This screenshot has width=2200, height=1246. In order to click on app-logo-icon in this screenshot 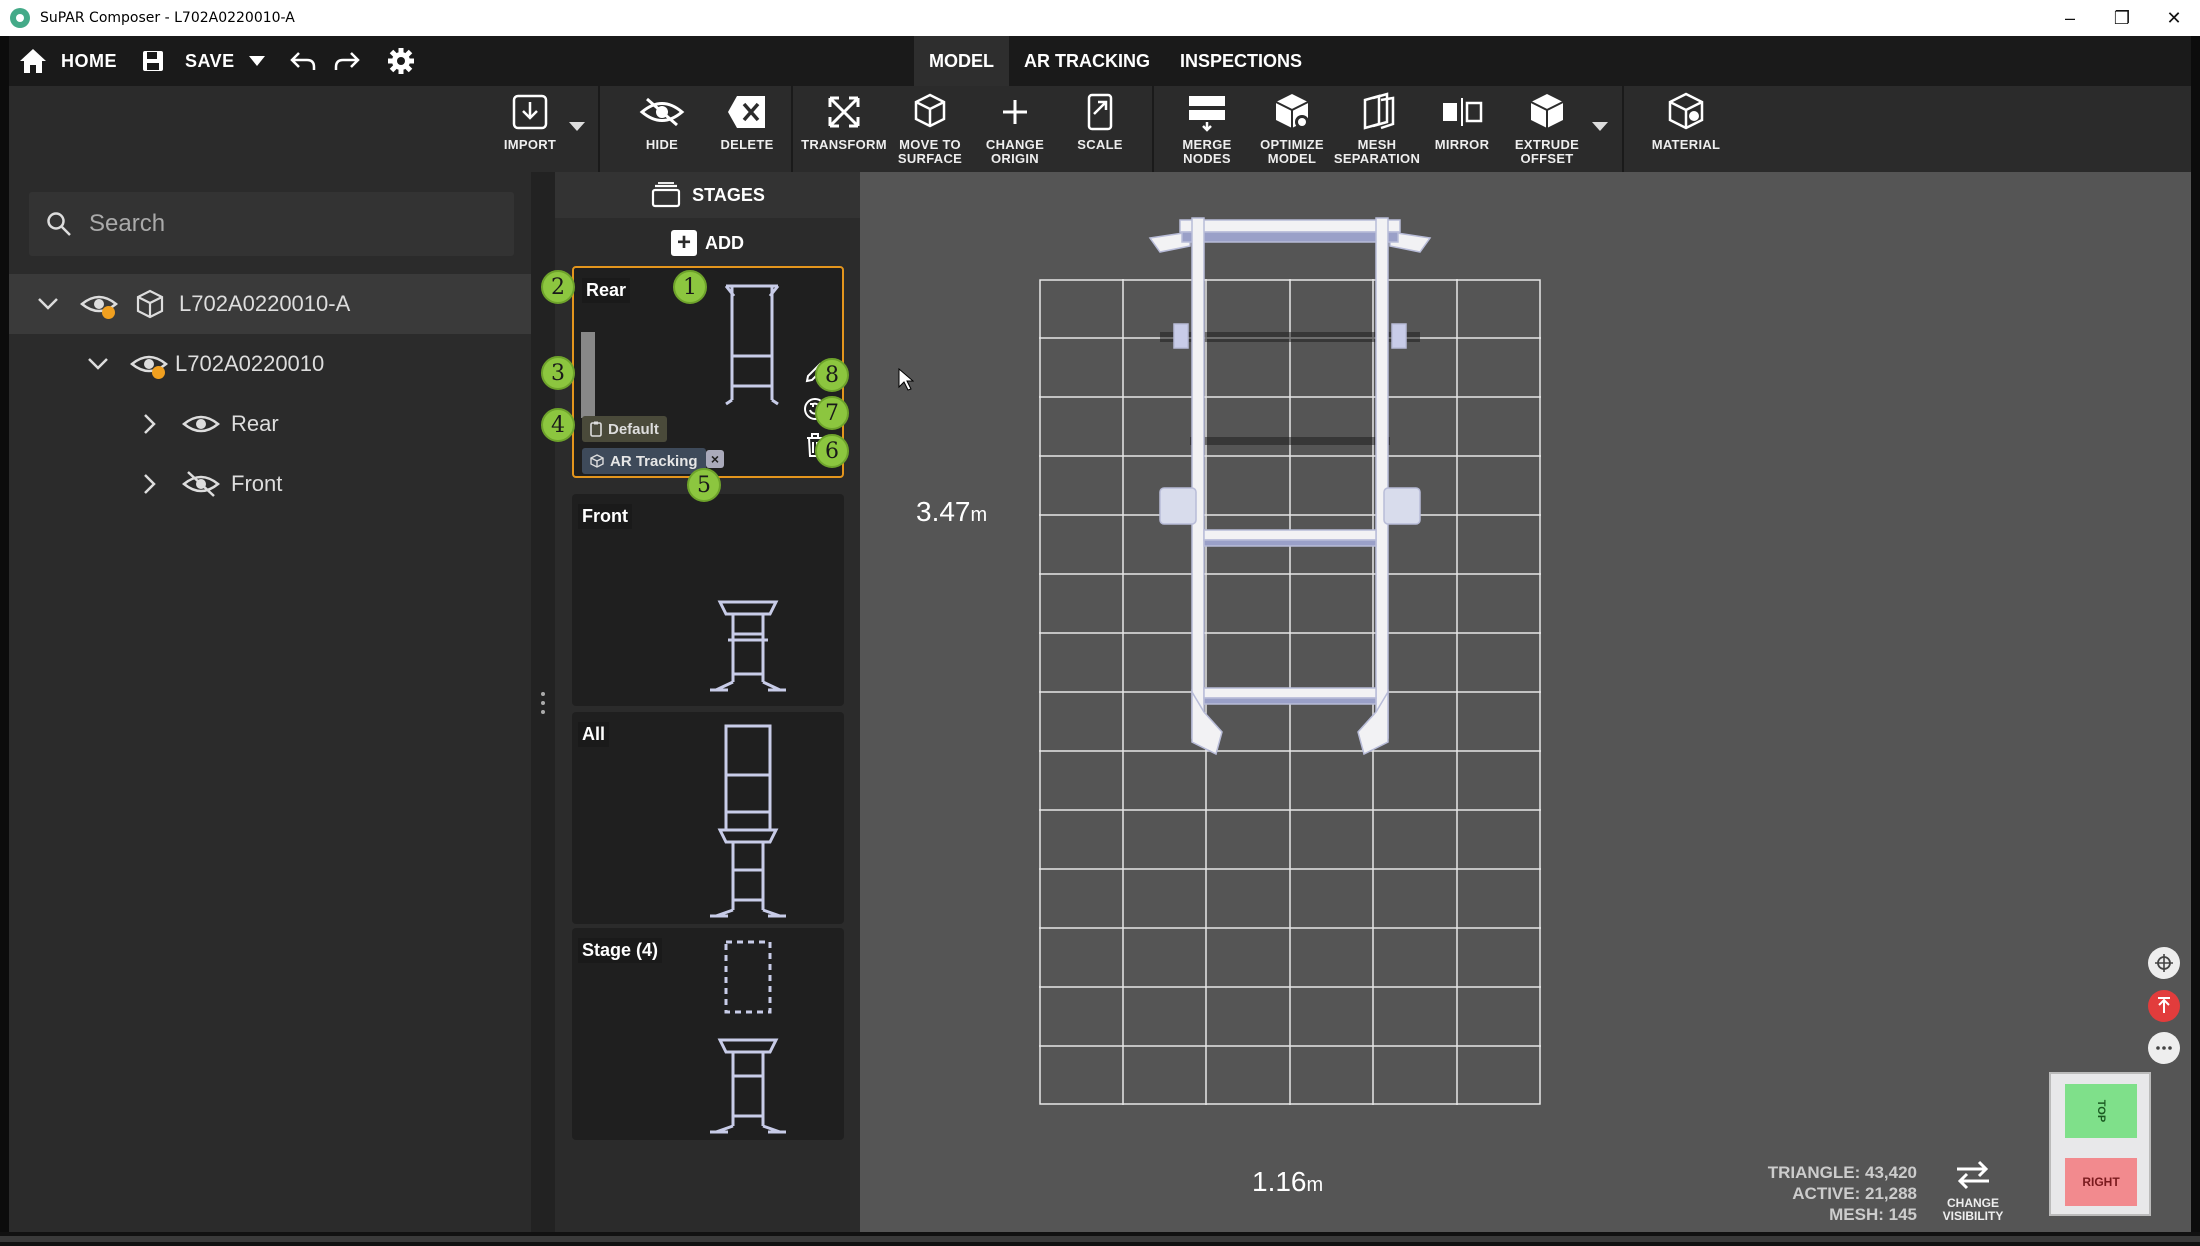, I will do `click(20, 18)`.